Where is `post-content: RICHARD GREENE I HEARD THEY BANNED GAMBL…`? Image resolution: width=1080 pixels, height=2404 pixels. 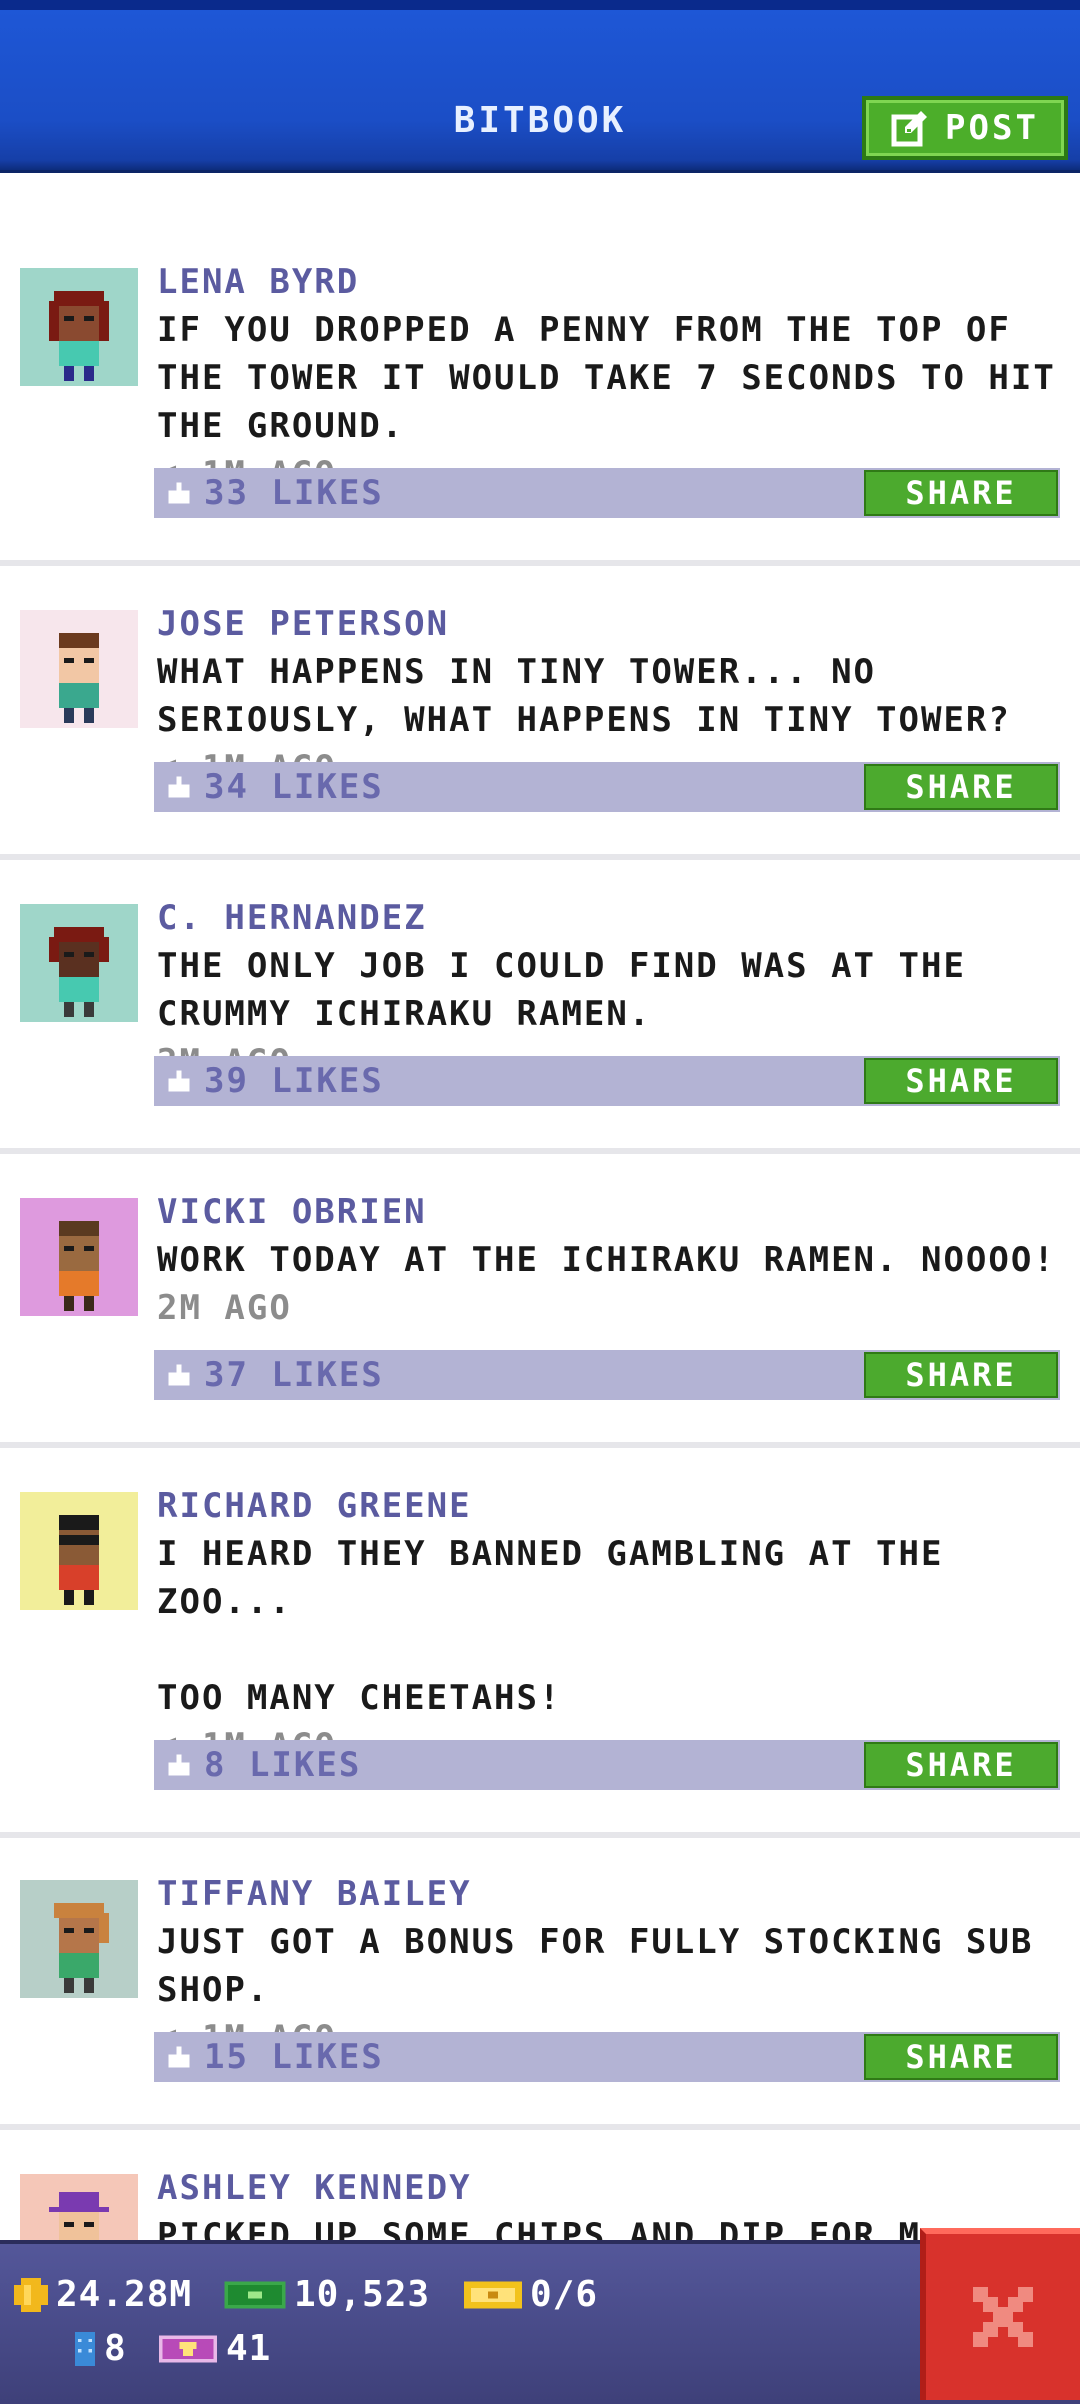
post-content: RICHARD GREENE I HEARD THEY BANNED GAMBL… is located at coordinates (609, 1626).